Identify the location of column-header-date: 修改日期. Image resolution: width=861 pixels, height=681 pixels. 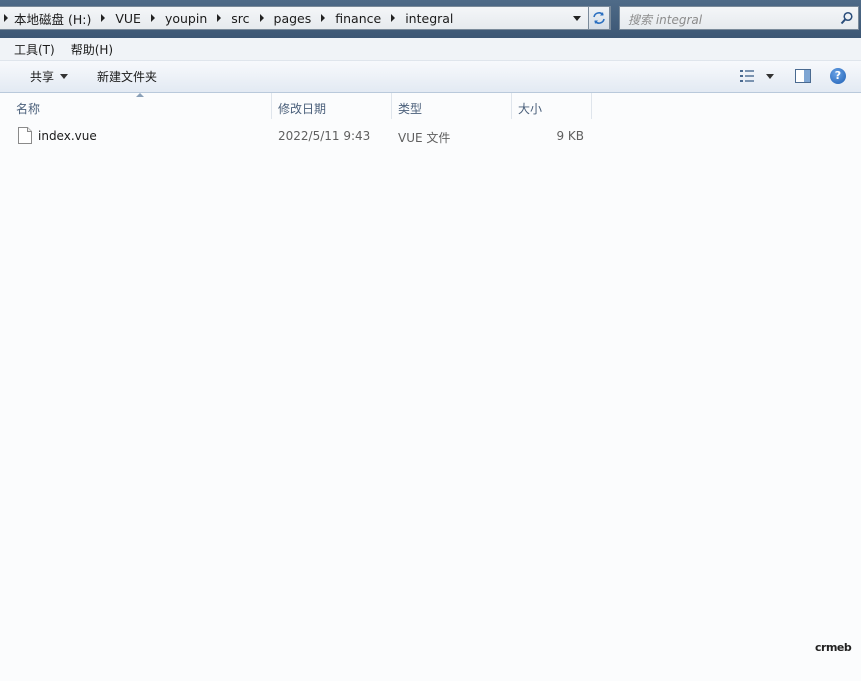
(331, 106).